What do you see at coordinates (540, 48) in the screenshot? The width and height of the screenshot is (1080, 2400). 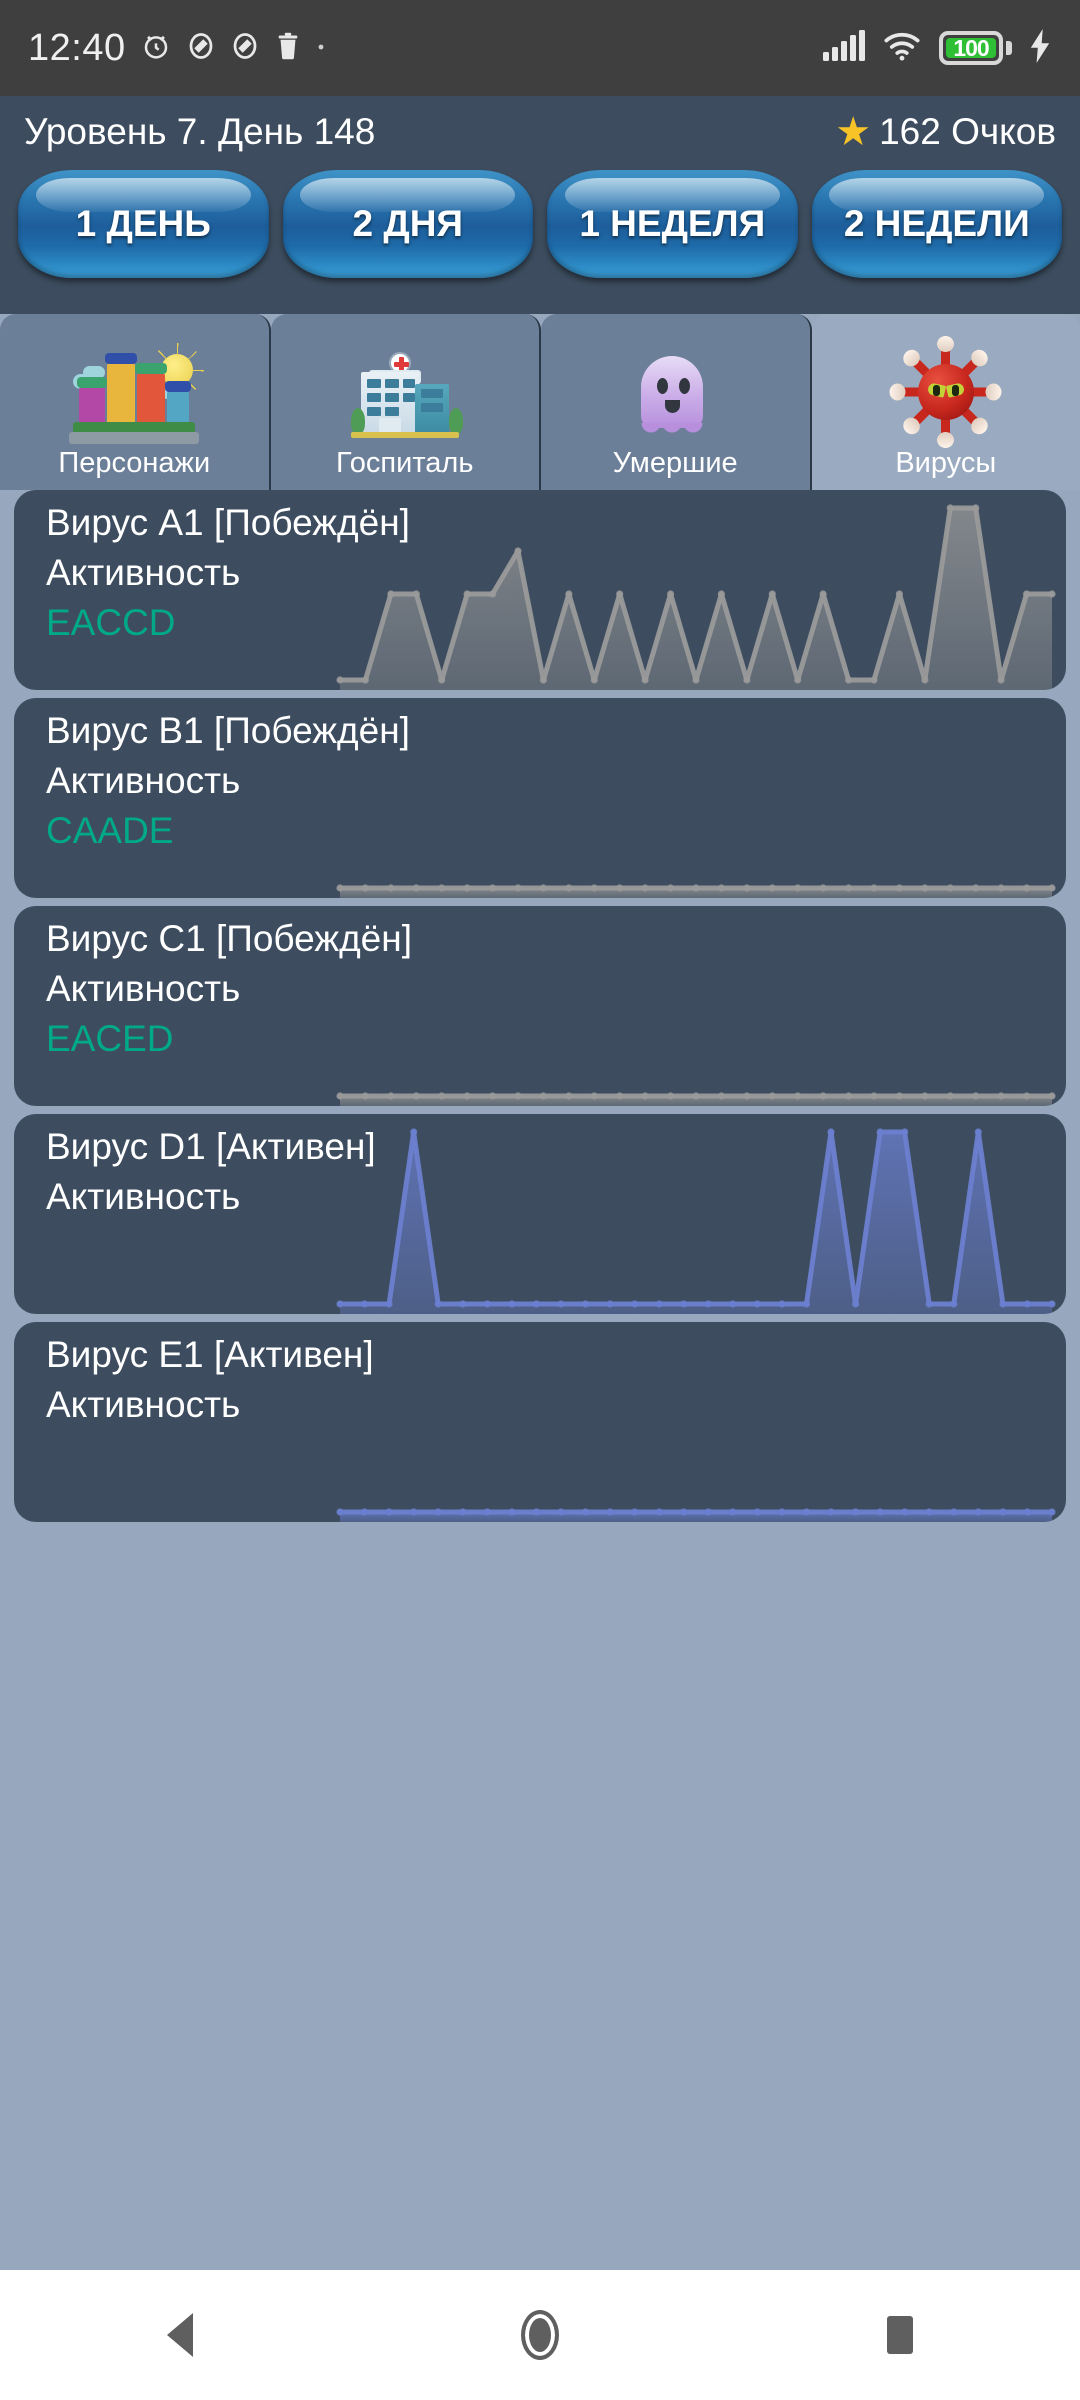 I see `status-bar: 12:40 100` at bounding box center [540, 48].